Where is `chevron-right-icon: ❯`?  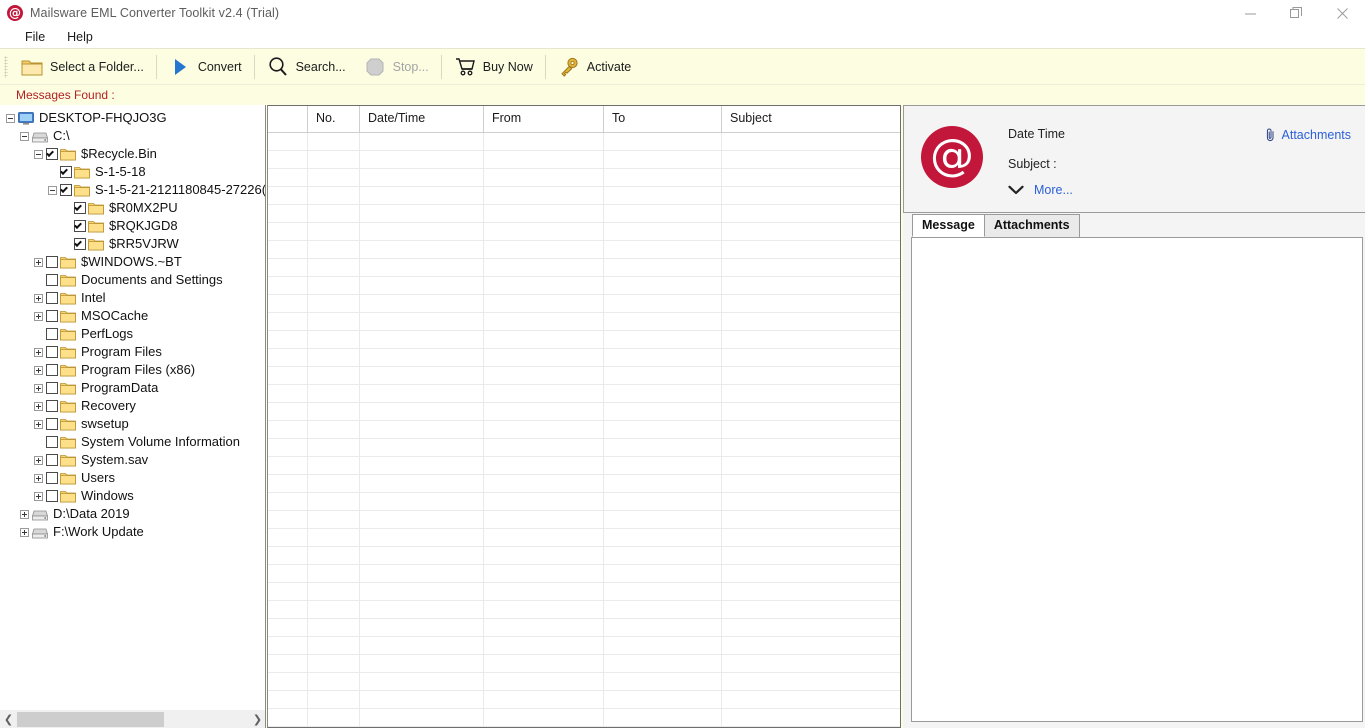
chevron-right-icon: ❯ is located at coordinates (257, 719).